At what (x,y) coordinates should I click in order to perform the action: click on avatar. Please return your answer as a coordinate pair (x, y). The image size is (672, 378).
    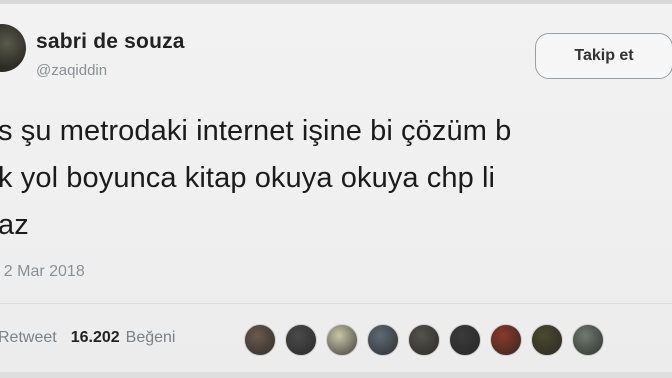
    Looking at the image, I should click on (13, 48).